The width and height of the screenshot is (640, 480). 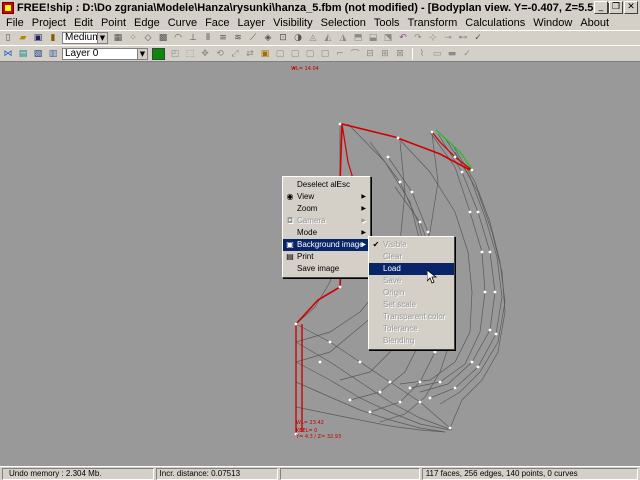 What do you see at coordinates (495, 23) in the screenshot?
I see `menu-calculations: Calculations` at bounding box center [495, 23].